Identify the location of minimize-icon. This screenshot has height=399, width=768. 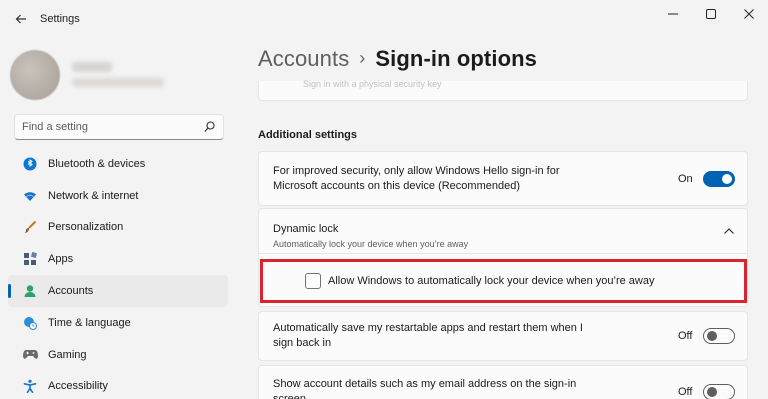
(673, 14).